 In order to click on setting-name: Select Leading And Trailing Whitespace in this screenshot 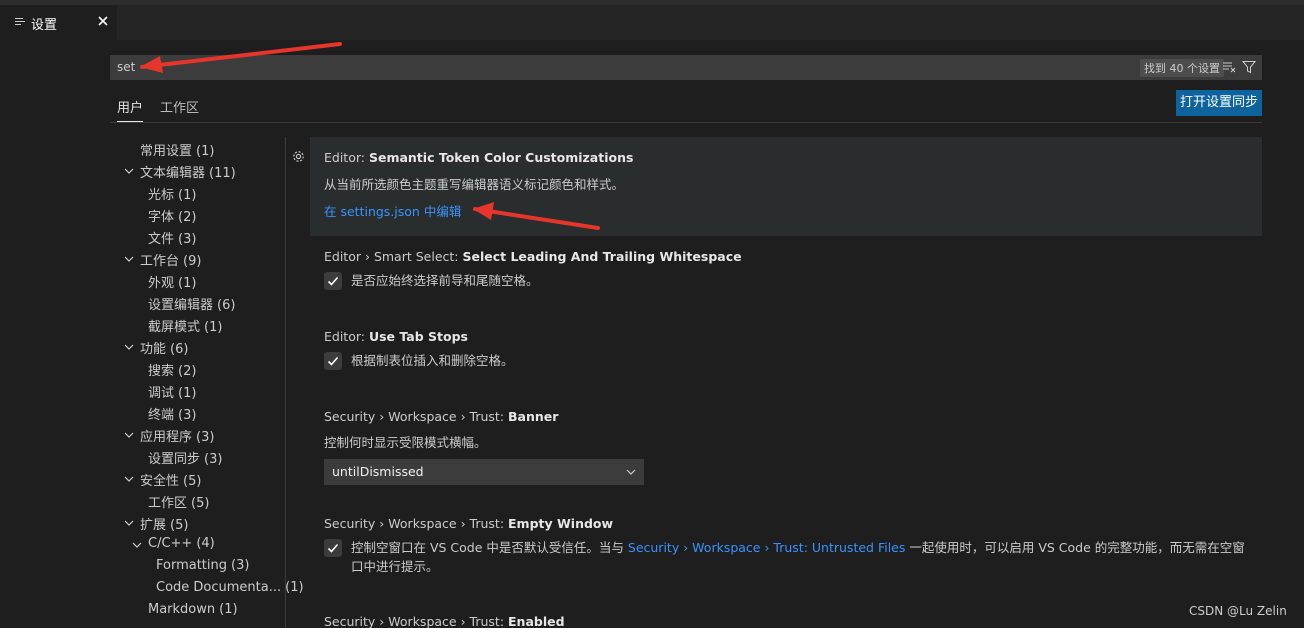, I will do `click(602, 256)`.